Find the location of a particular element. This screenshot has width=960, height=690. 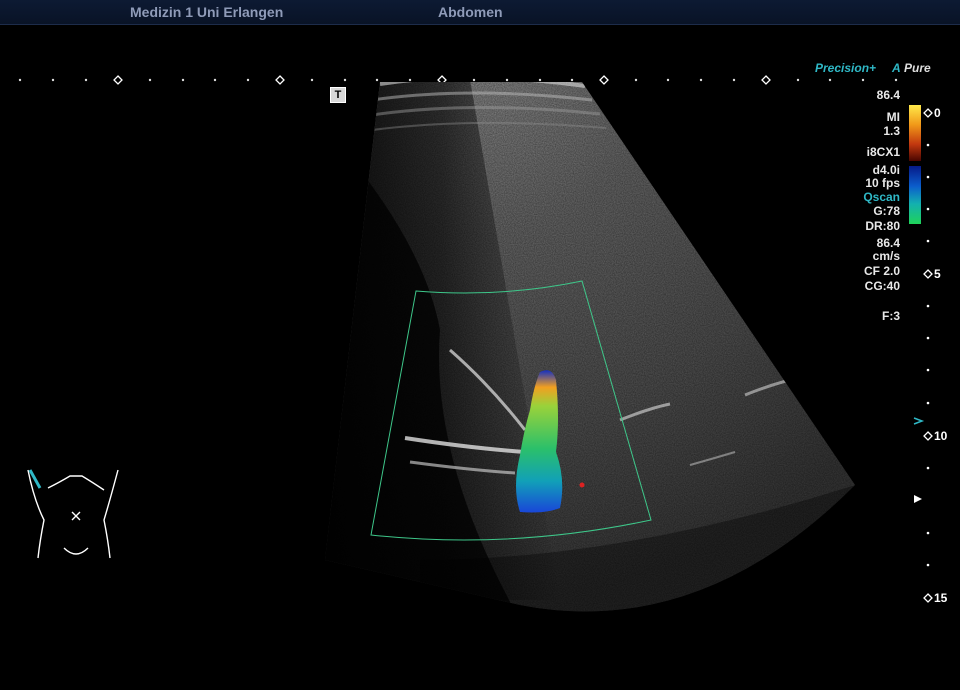

depth-label-5: 5 is located at coordinates (937, 274).